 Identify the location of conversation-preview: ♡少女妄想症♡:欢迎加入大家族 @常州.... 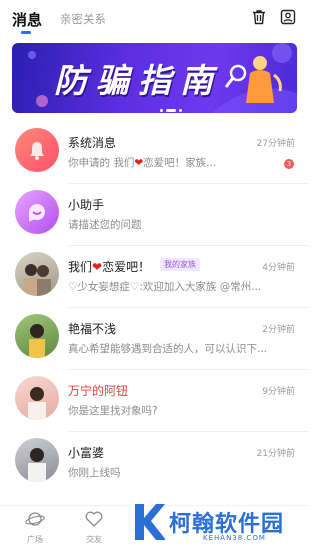
(165, 287).